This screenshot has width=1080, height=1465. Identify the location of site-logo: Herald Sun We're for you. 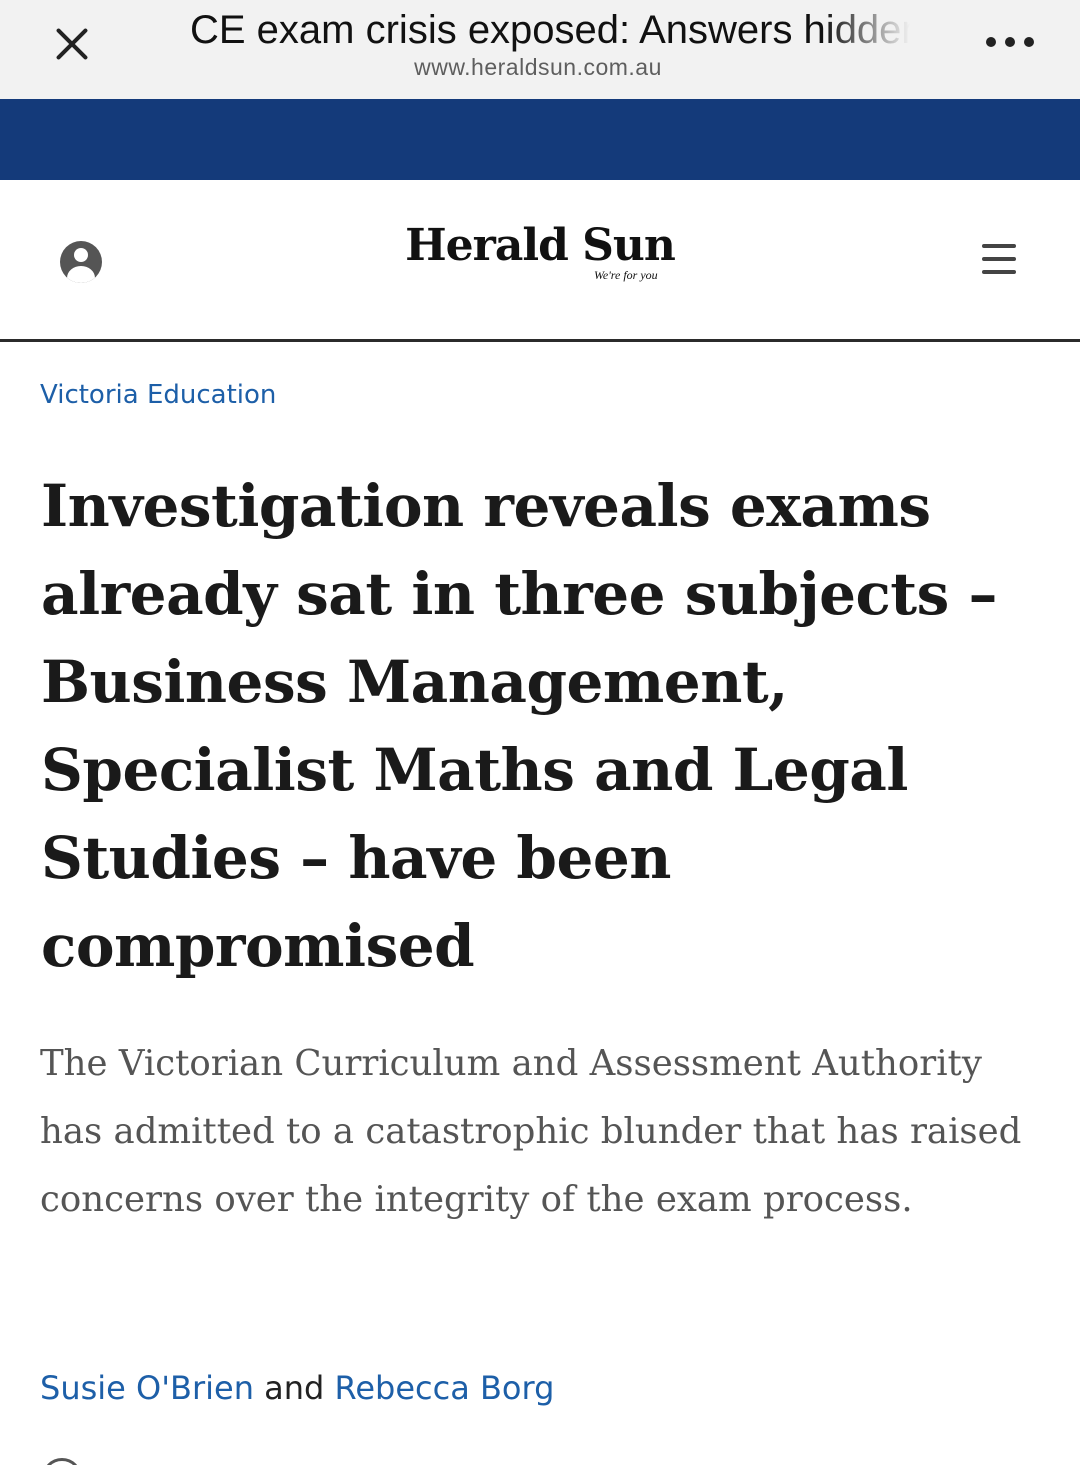
(540, 250).